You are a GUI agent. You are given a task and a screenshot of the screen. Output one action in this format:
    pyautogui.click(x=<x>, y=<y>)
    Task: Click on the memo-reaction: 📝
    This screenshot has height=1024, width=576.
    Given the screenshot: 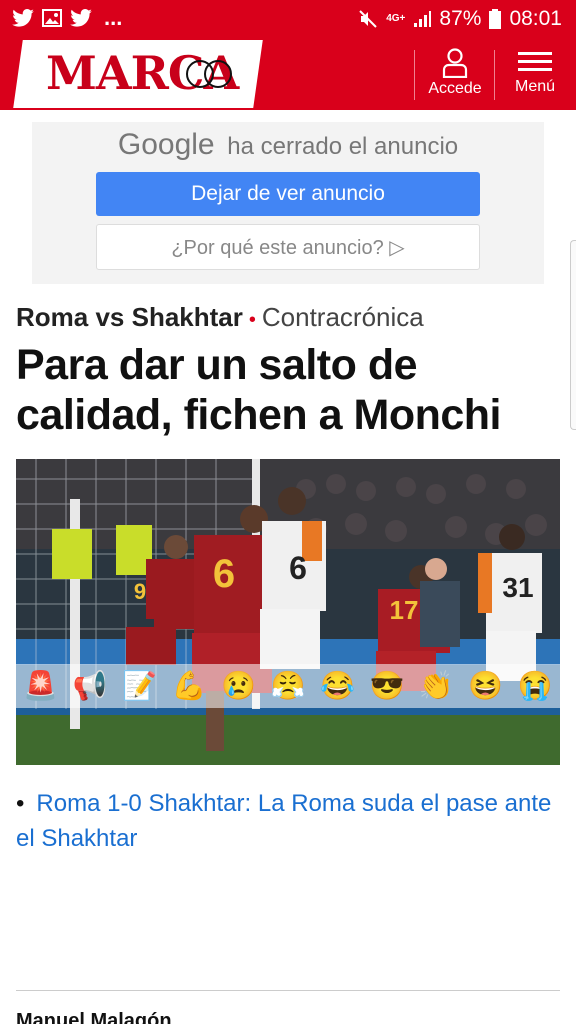 What is the action you would take?
    pyautogui.click(x=140, y=686)
    